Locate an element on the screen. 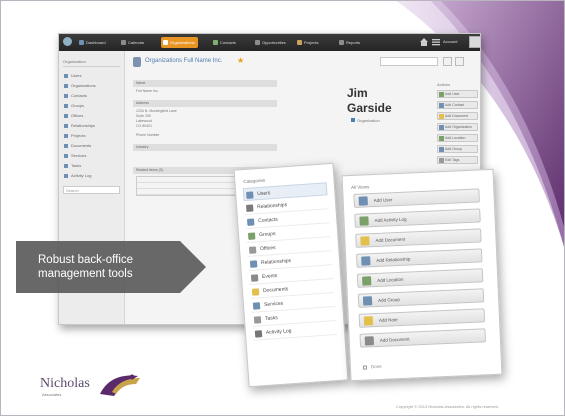 The width and height of the screenshot is (565, 416). callout-line-2: management tools is located at coordinates (85, 274).